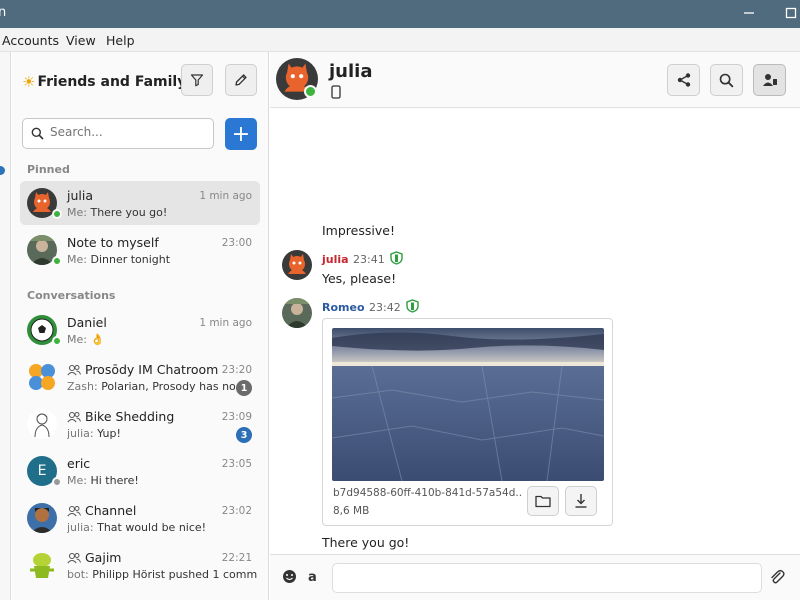 This screenshot has width=800, height=600. I want to click on search-chat-button, so click(726, 80).